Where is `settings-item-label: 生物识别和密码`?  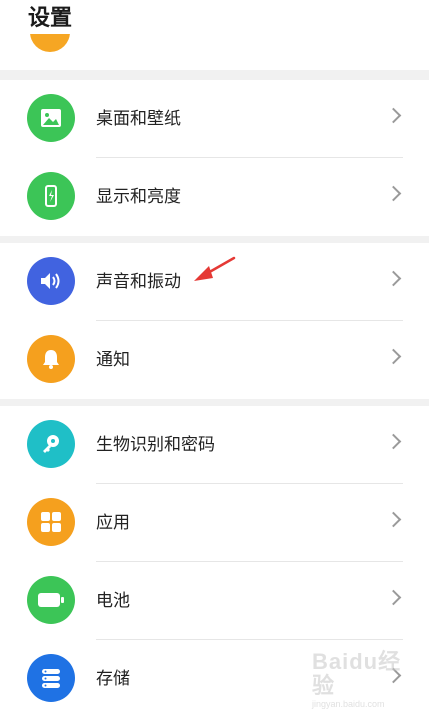 settings-item-label: 生物识别和密码 is located at coordinates (155, 445).